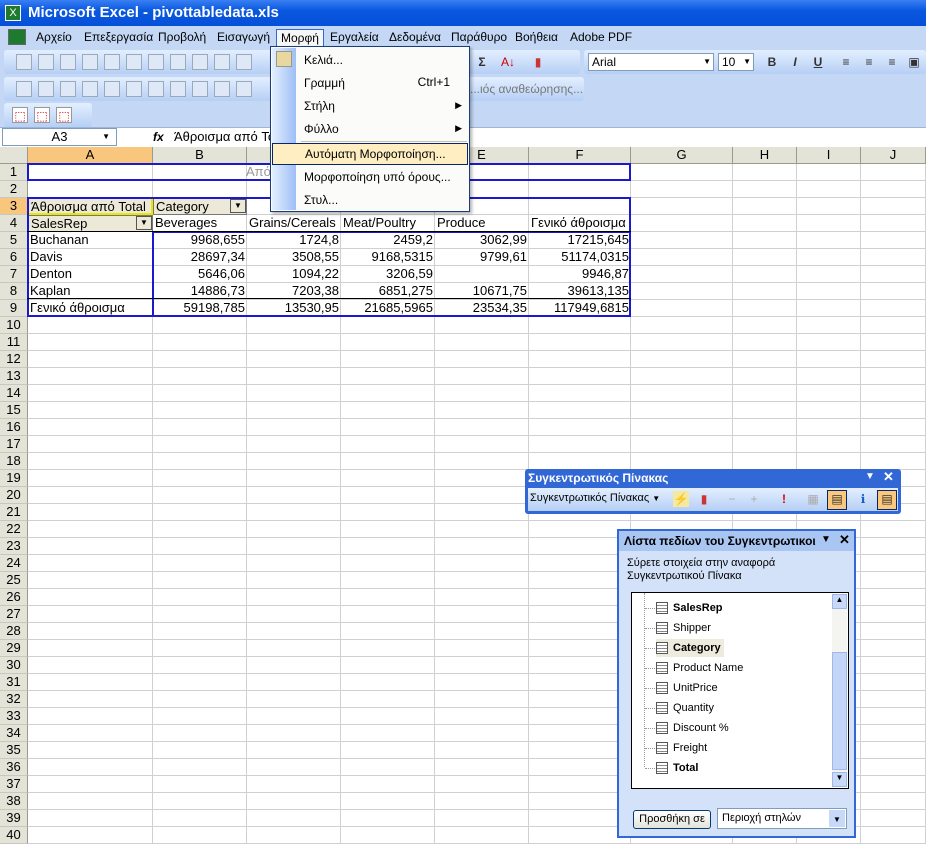  What do you see at coordinates (90, 495) in the screenshot?
I see `cell-A20` at bounding box center [90, 495].